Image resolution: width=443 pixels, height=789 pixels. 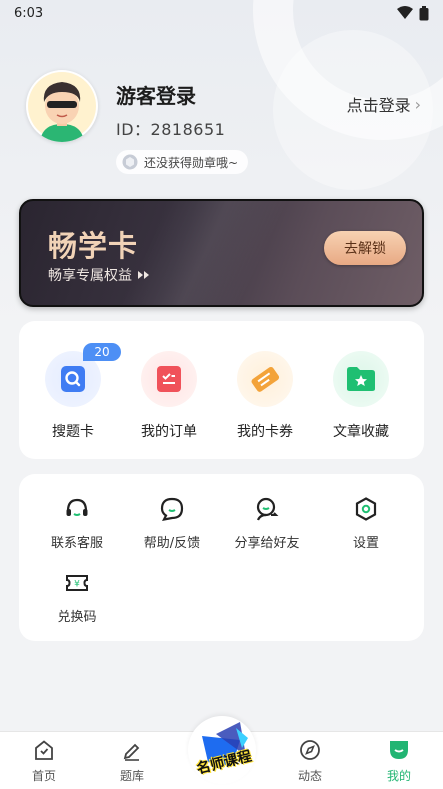 I want to click on user-id: ID：2818651, so click(x=171, y=129).